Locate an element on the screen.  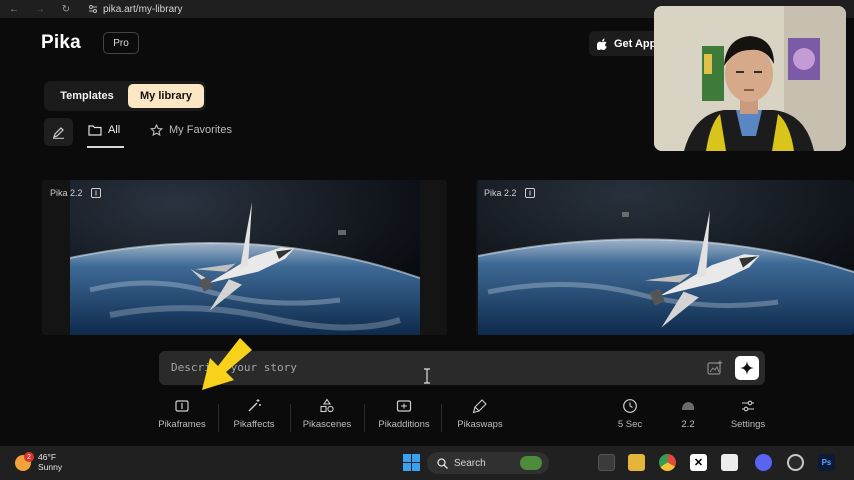
library-tabs: Templates My library is located at coordinates (125, 96).